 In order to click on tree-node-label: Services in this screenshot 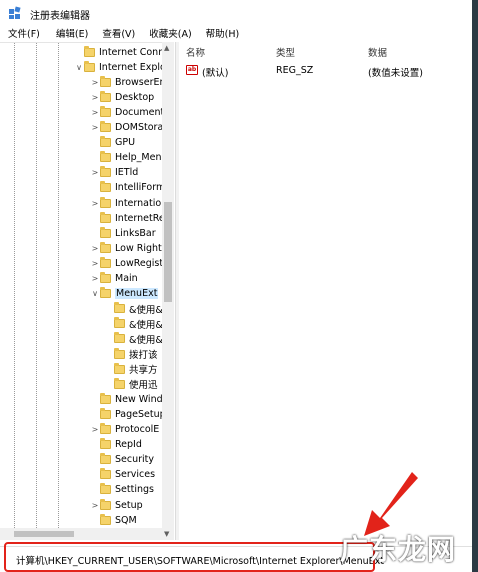, I will do `click(135, 475)`.